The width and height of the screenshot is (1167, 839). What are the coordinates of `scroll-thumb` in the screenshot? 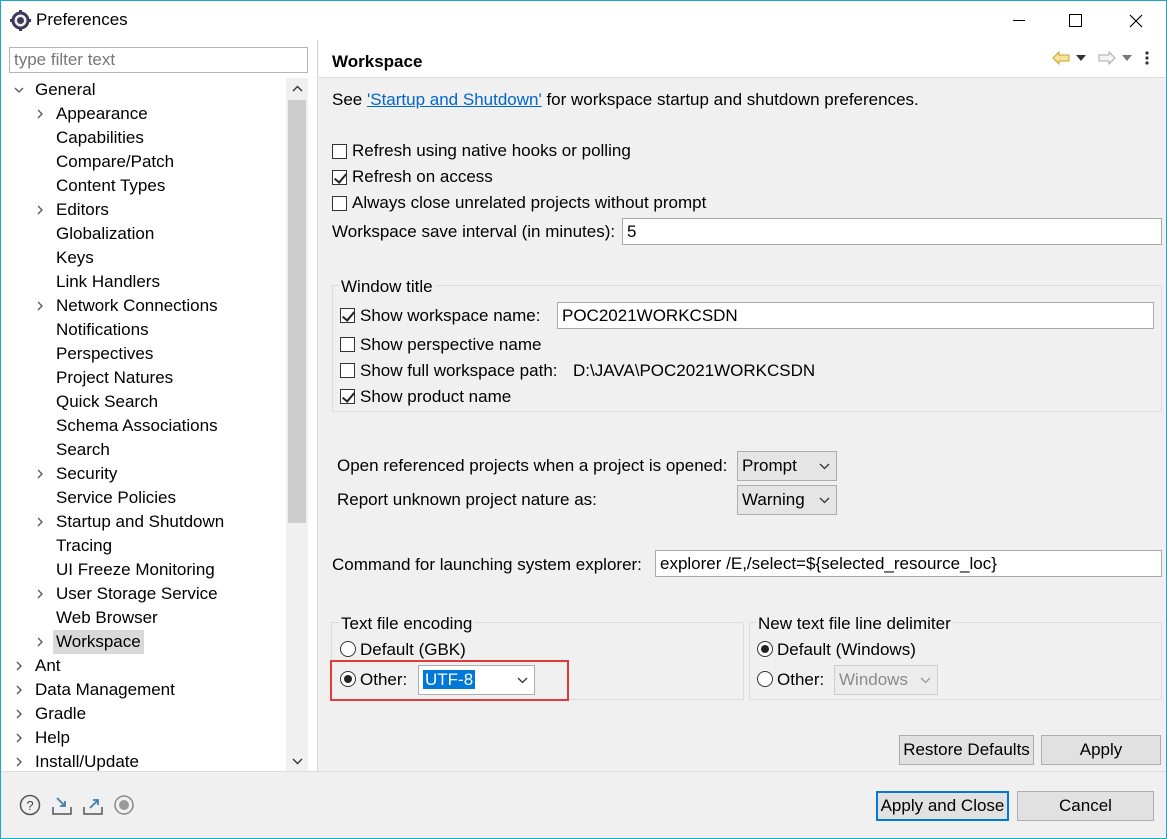 It's located at (297, 311).